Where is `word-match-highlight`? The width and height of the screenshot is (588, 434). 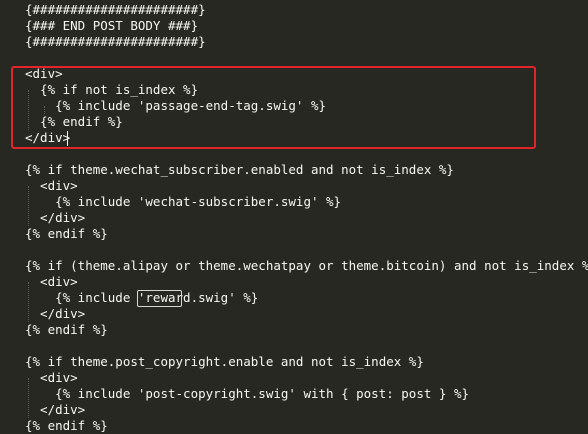
word-match-highlight is located at coordinates (159, 298).